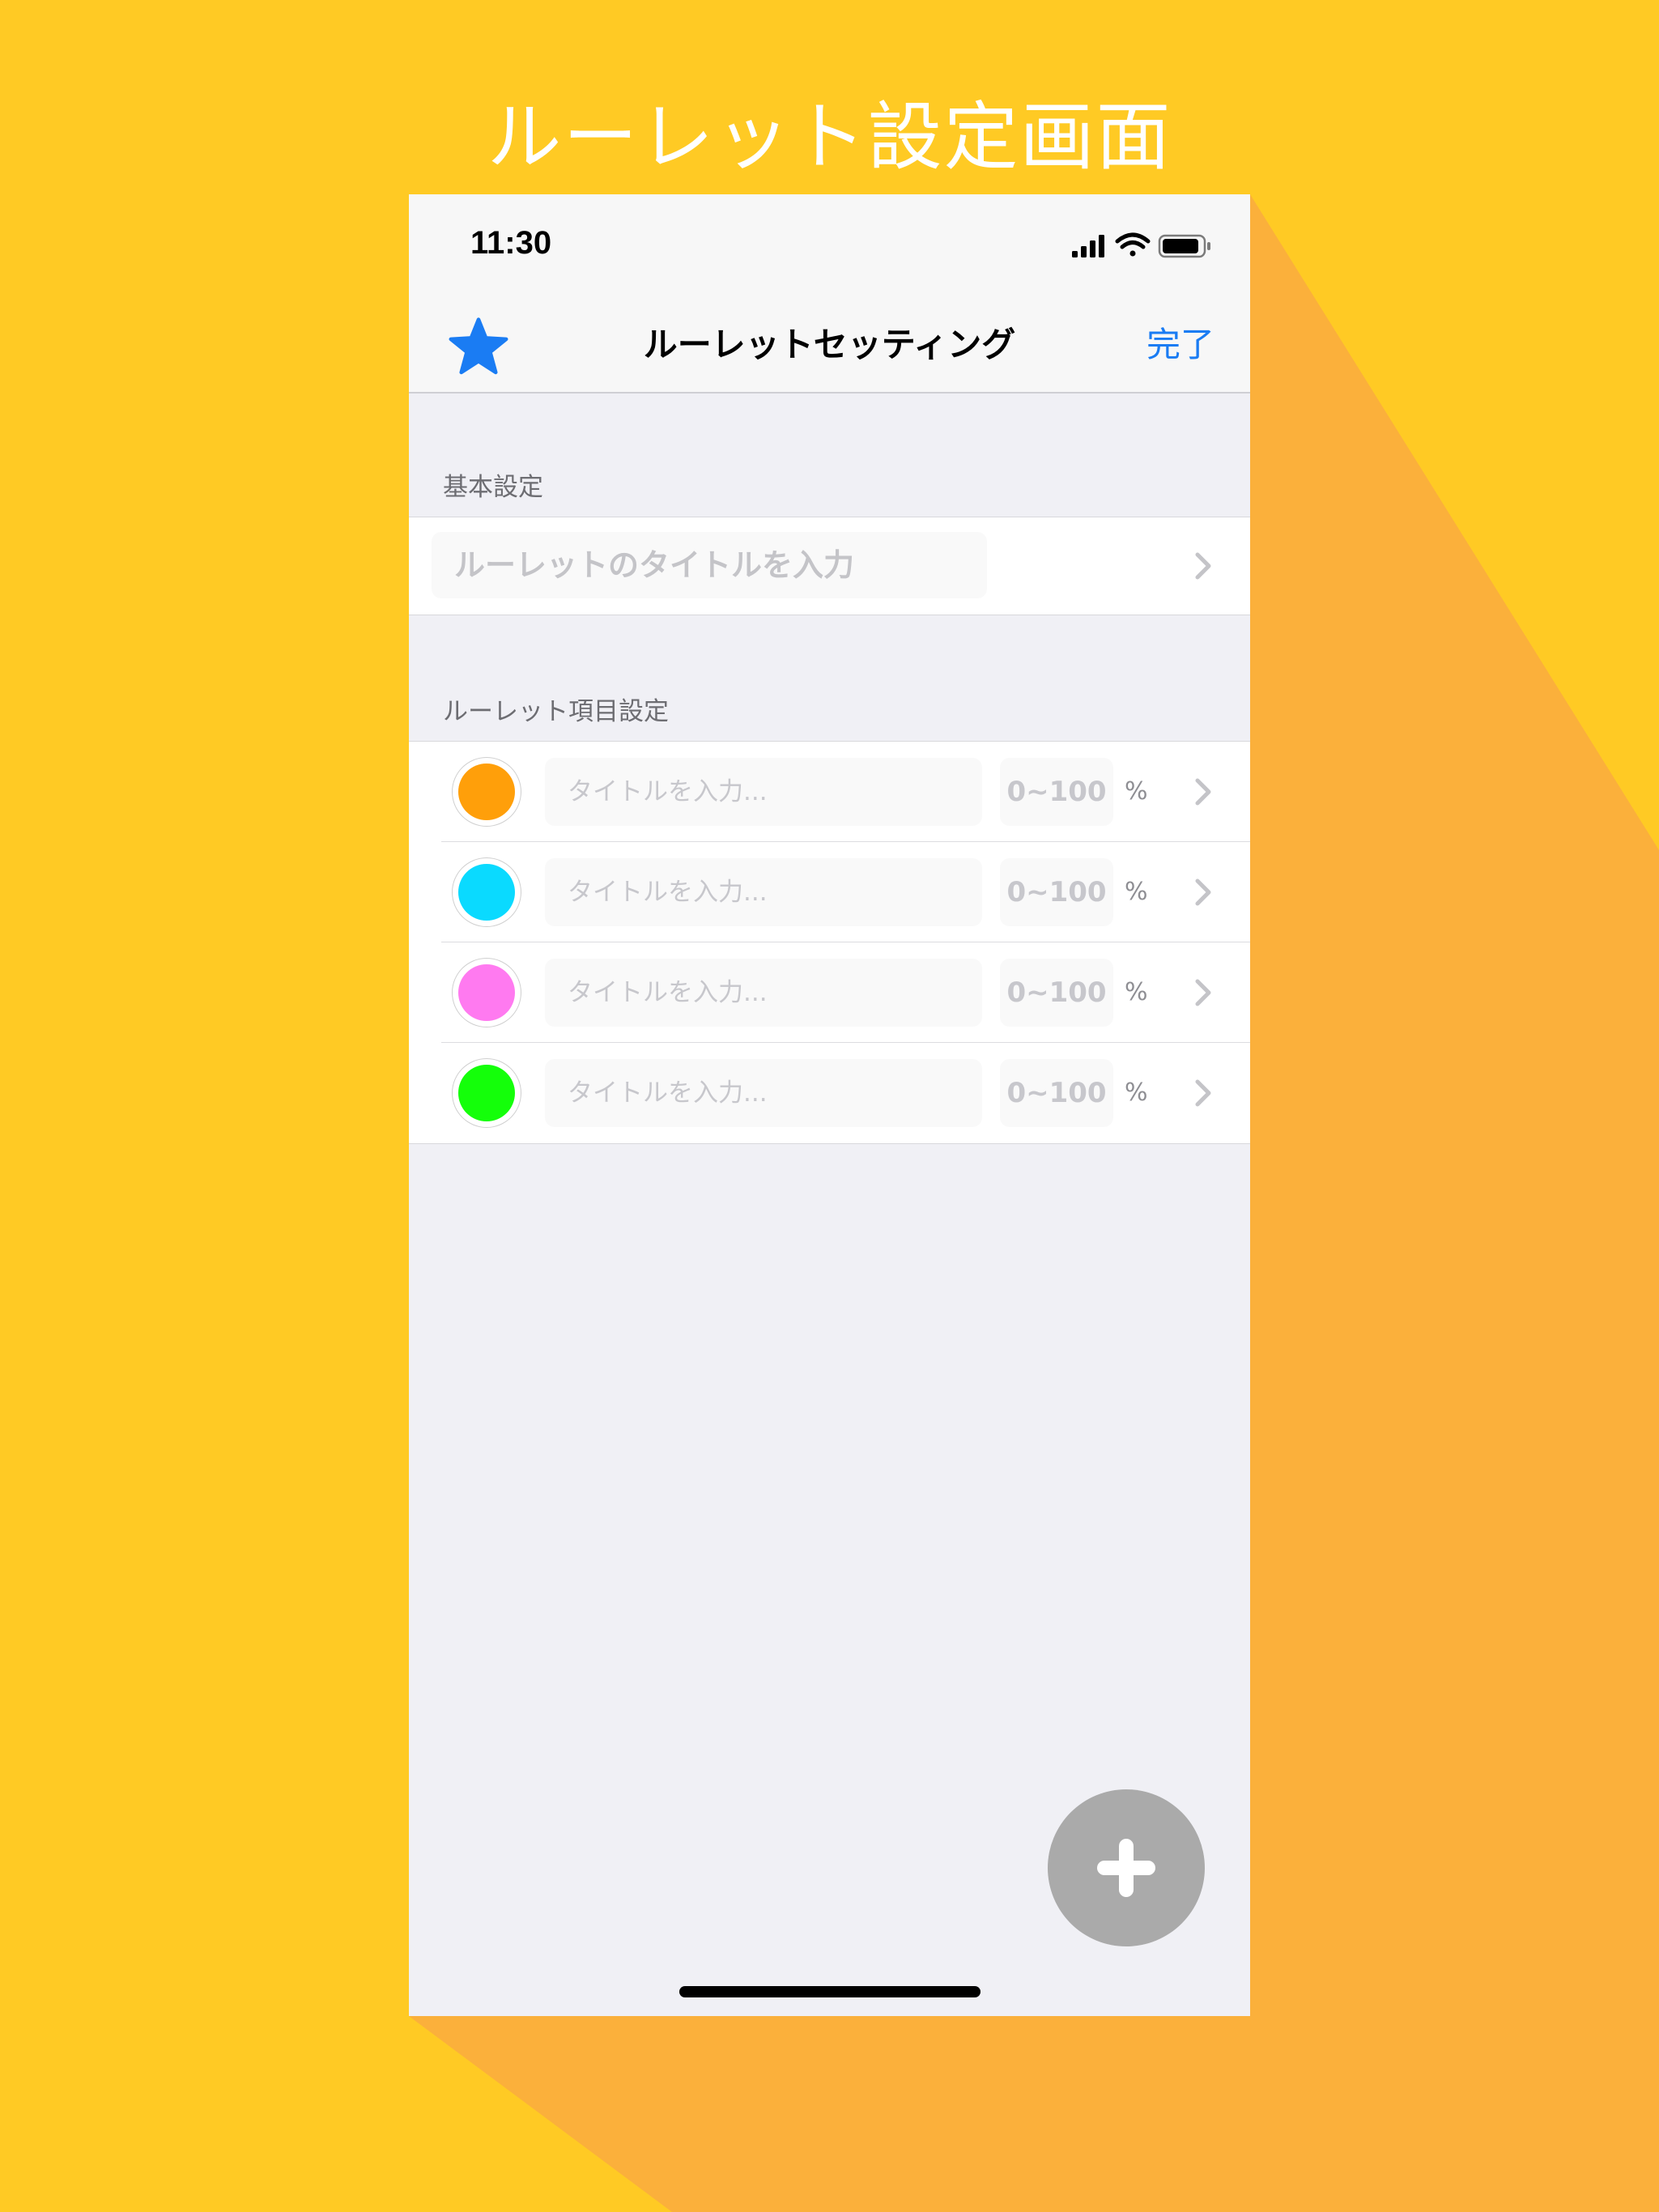 This screenshot has height=2212, width=1659. Describe the element at coordinates (493, 488) in the screenshot. I see `section-header-basic: 基本設定` at that location.